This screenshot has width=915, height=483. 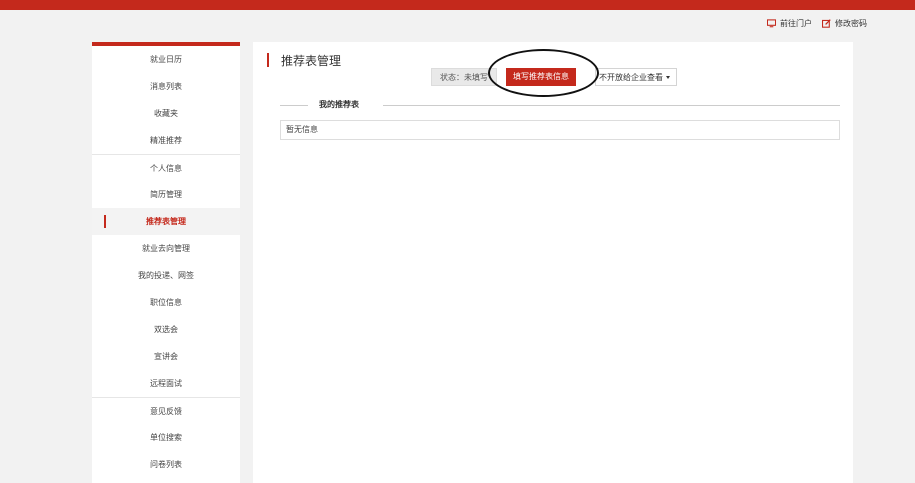 I want to click on empty-message: 暂无信息, so click(x=560, y=130).